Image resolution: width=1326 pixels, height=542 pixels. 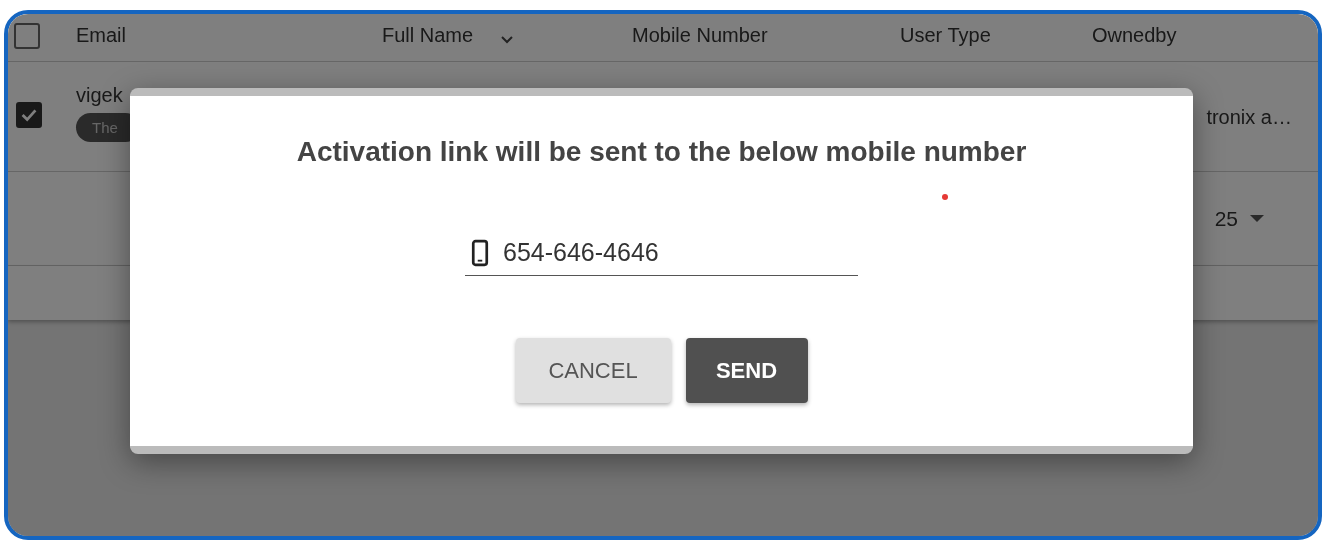 I want to click on select-all-checkbox, so click(x=27, y=35).